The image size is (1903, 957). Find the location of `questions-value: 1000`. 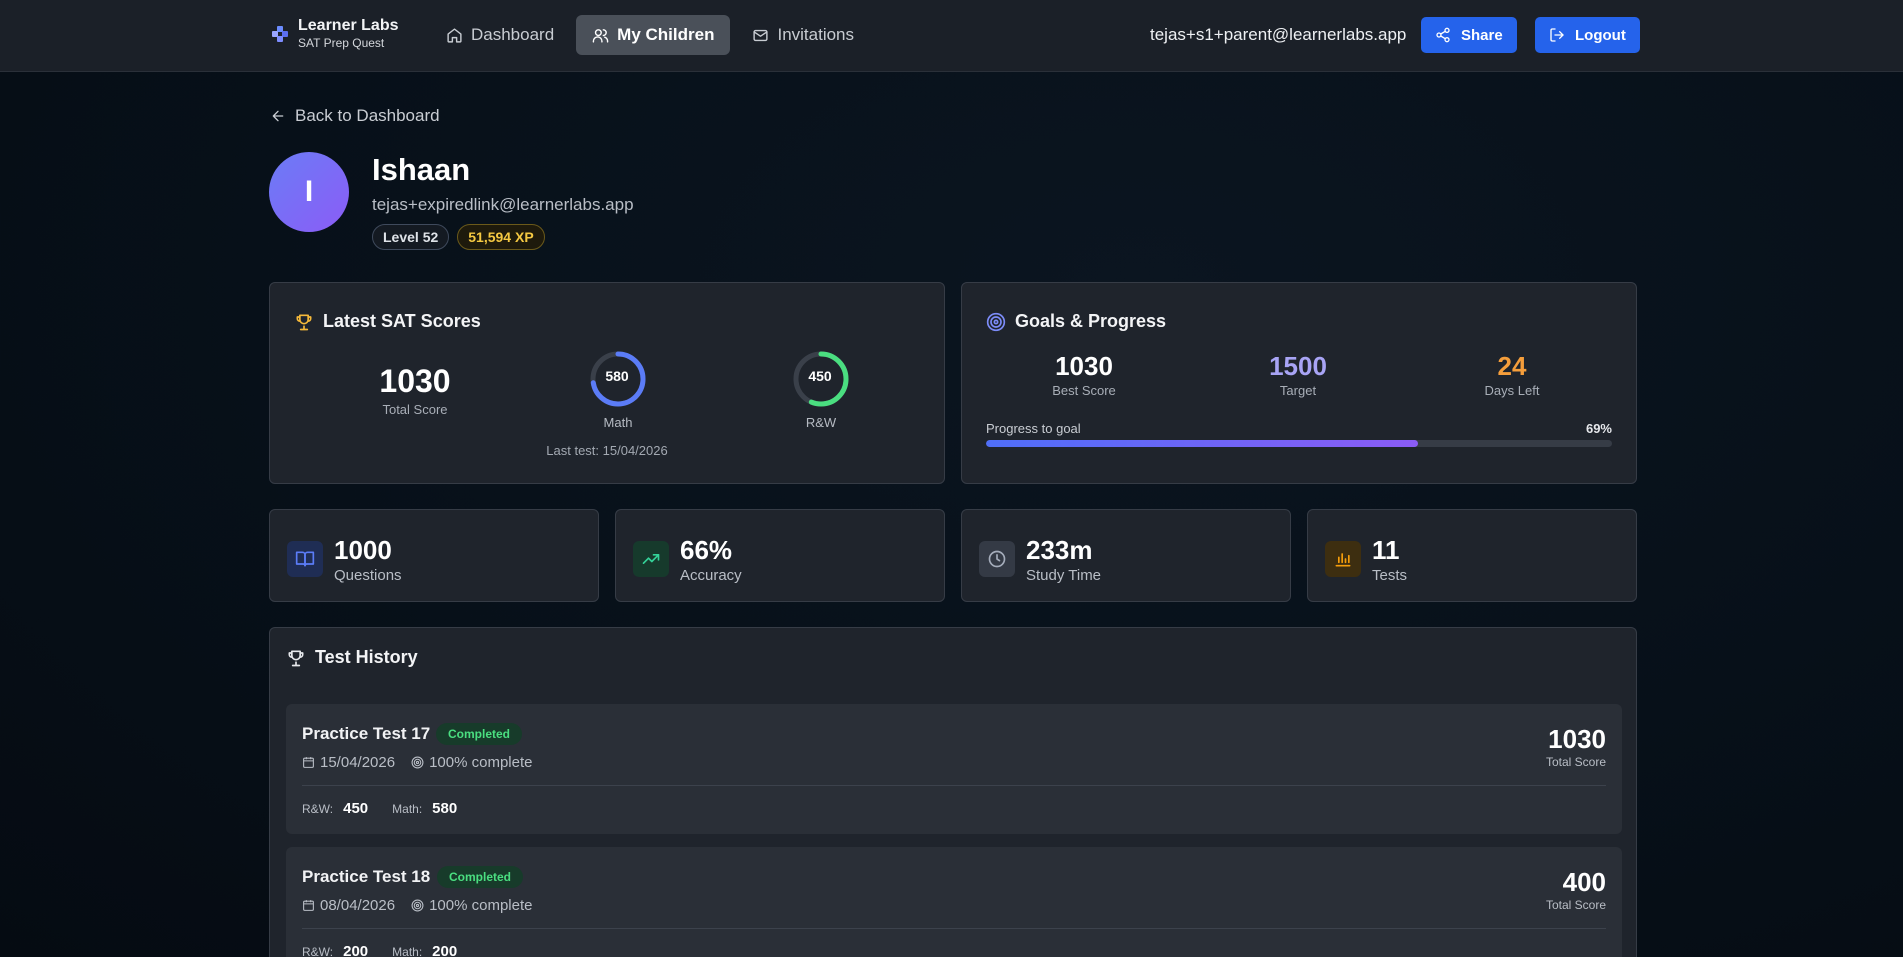

questions-value: 1000 is located at coordinates (363, 550).